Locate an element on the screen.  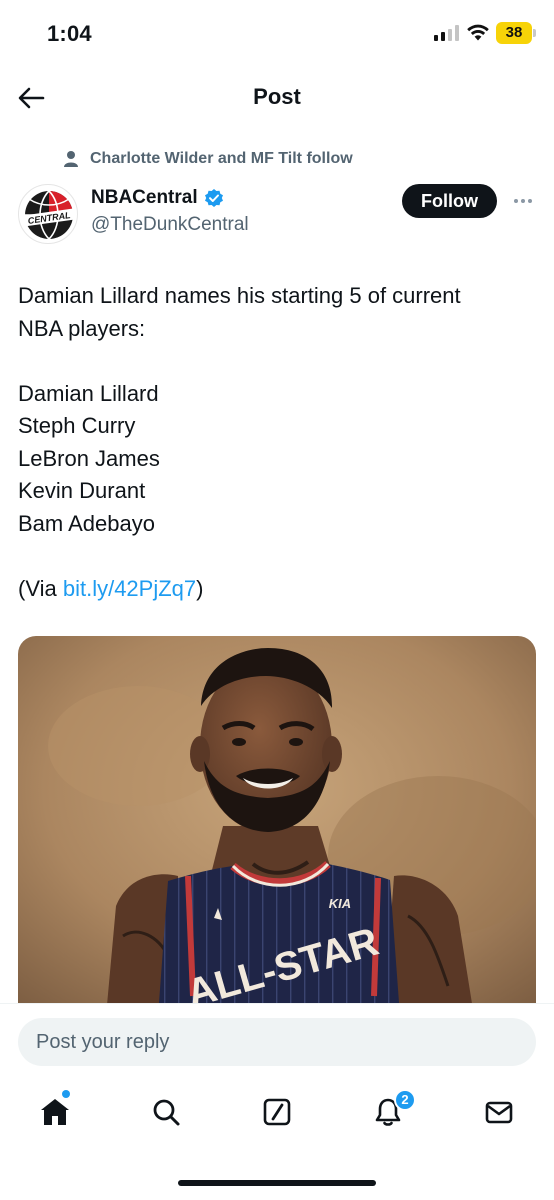
nav-messages is located at coordinates (499, 1112).